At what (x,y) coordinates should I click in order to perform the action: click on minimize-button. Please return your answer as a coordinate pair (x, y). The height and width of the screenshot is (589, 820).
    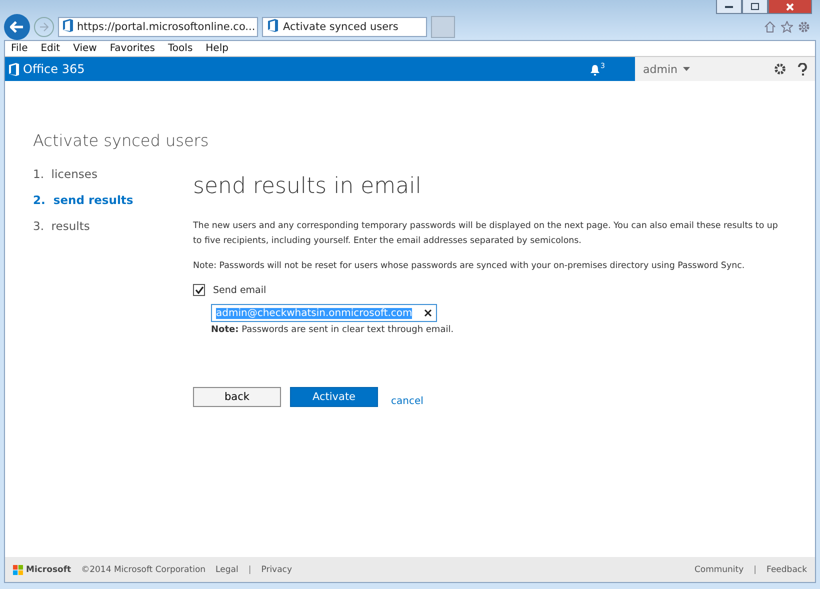
    Looking at the image, I should click on (729, 7).